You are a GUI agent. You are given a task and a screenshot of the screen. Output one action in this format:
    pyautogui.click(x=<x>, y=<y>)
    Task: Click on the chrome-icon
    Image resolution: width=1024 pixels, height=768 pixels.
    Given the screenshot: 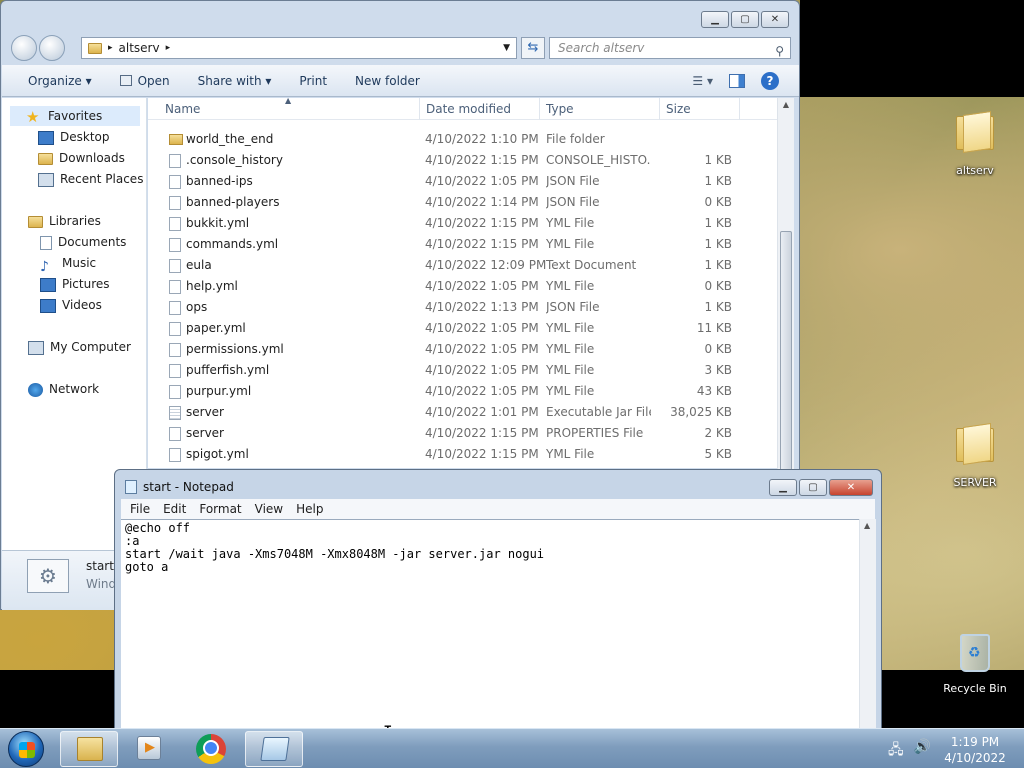 What is the action you would take?
    pyautogui.click(x=211, y=749)
    